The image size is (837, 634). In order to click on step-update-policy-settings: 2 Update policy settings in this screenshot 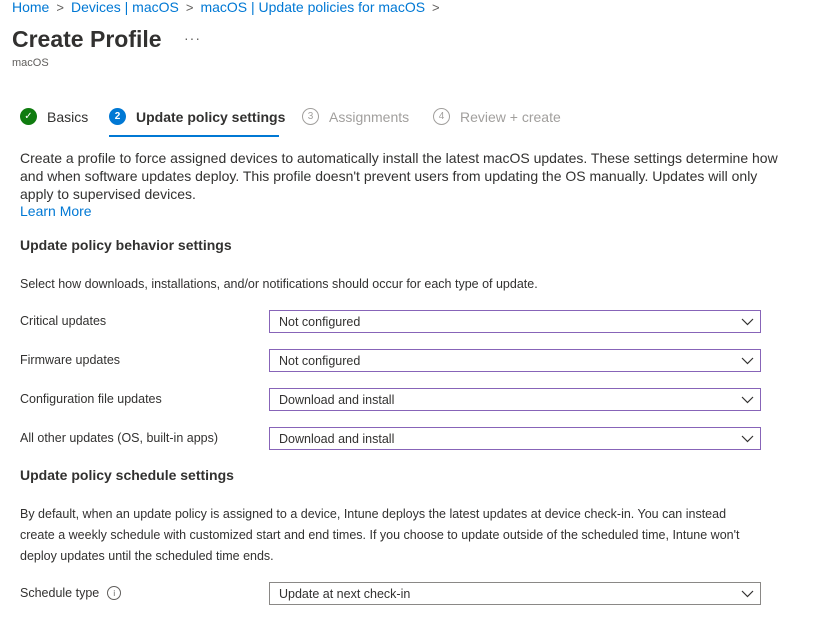, I will do `click(197, 116)`.